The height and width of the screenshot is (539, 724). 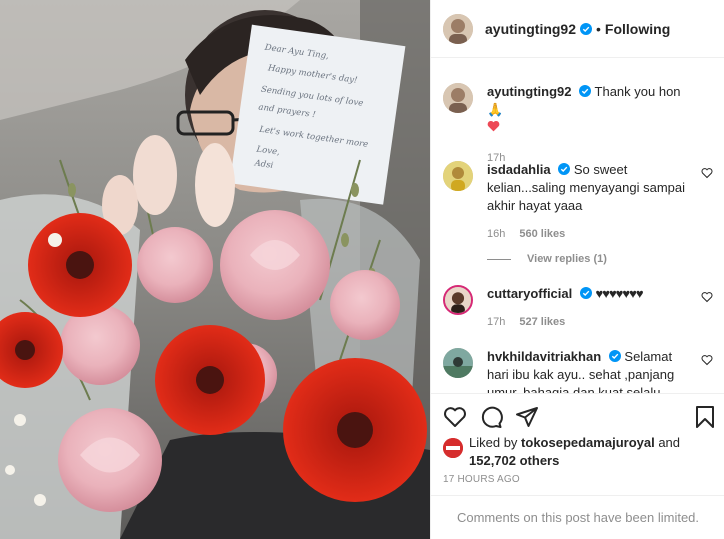 I want to click on comment-likes: 560 likes, so click(x=542, y=234).